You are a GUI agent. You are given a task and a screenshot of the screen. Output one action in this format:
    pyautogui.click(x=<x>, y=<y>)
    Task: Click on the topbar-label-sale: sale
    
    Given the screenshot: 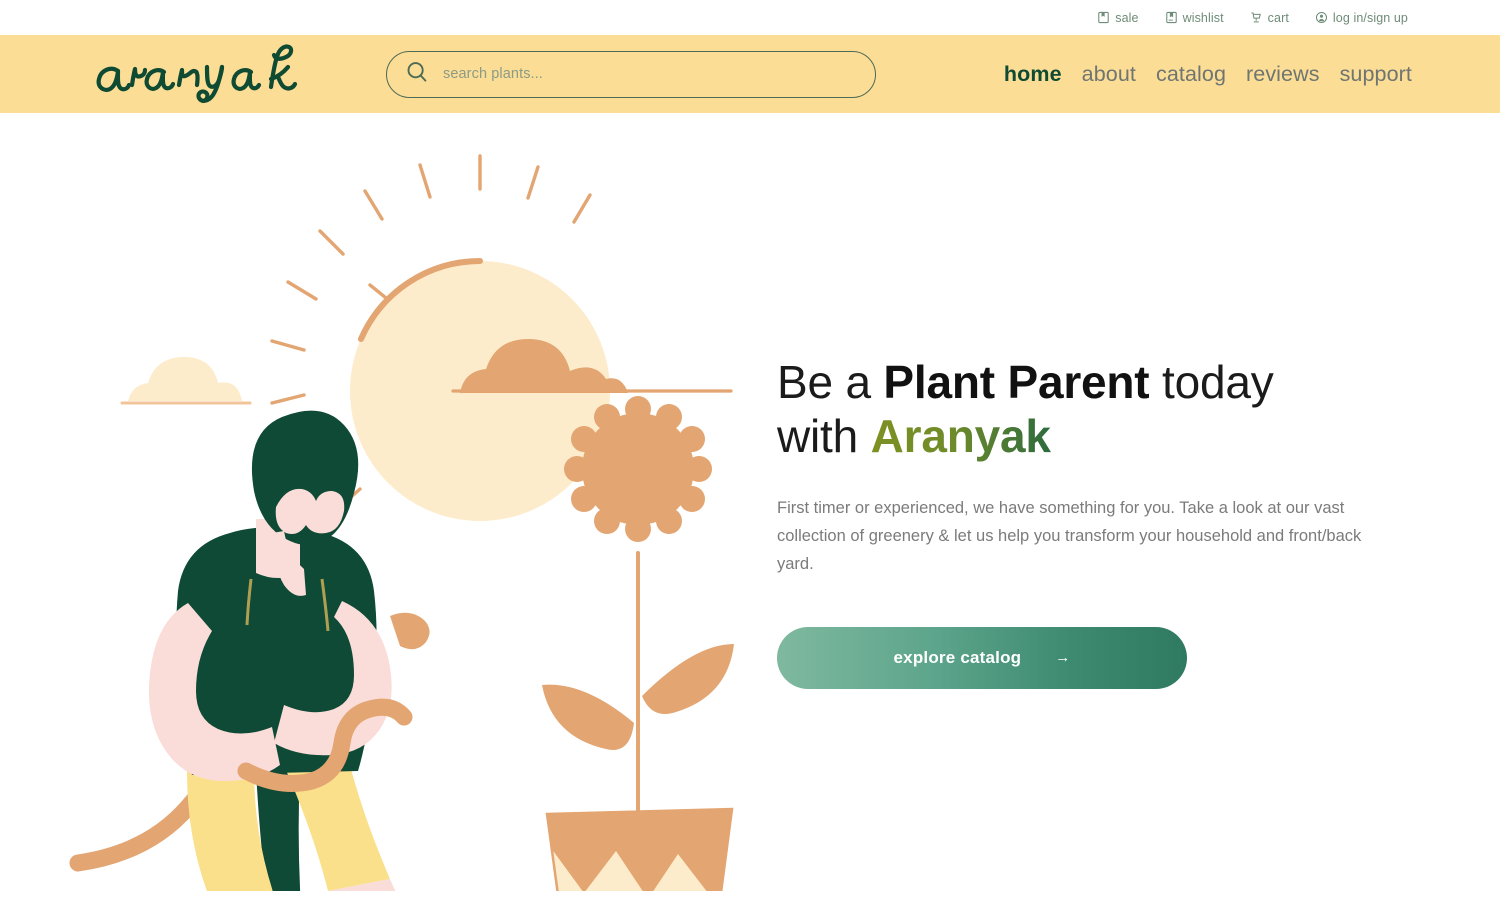 What is the action you would take?
    pyautogui.click(x=1127, y=17)
    